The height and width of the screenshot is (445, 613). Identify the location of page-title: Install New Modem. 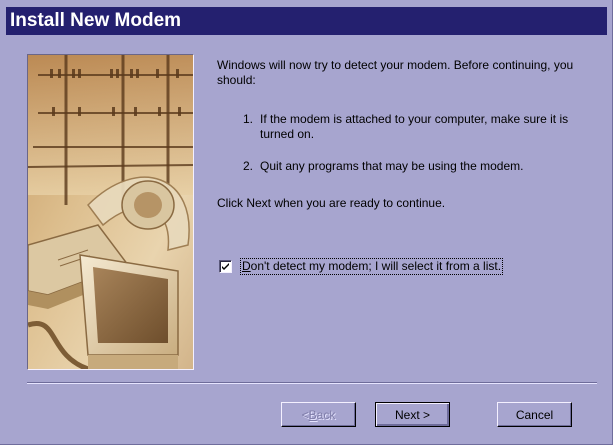
(306, 21).